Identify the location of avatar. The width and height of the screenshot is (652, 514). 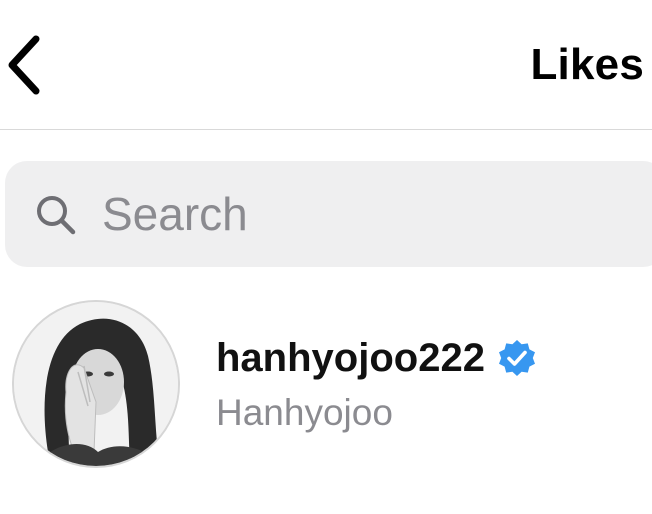
(96, 384).